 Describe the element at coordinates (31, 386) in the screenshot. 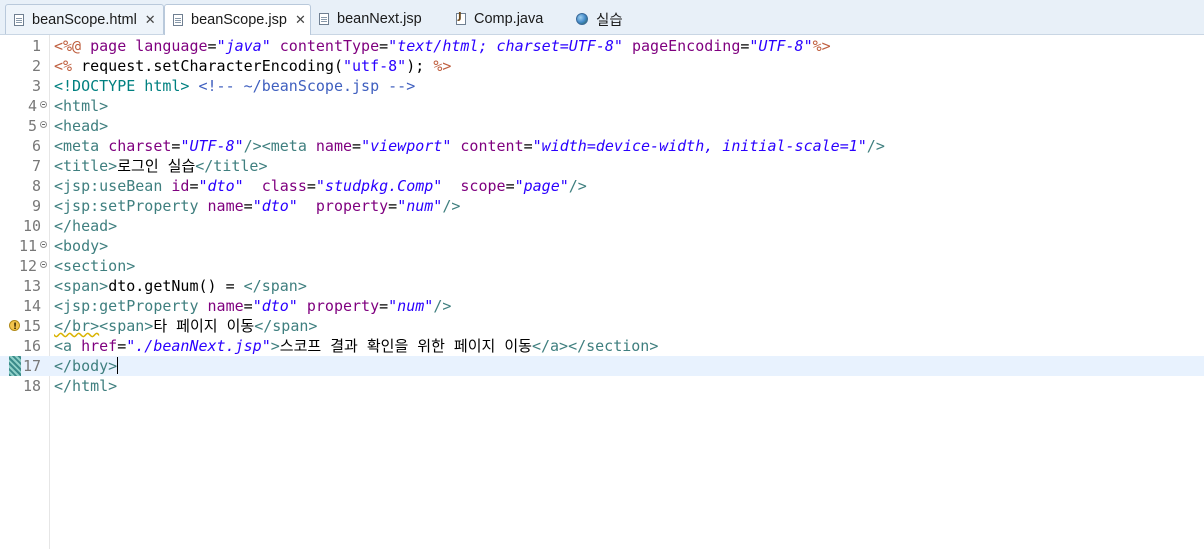

I see `line-number: 18` at that location.